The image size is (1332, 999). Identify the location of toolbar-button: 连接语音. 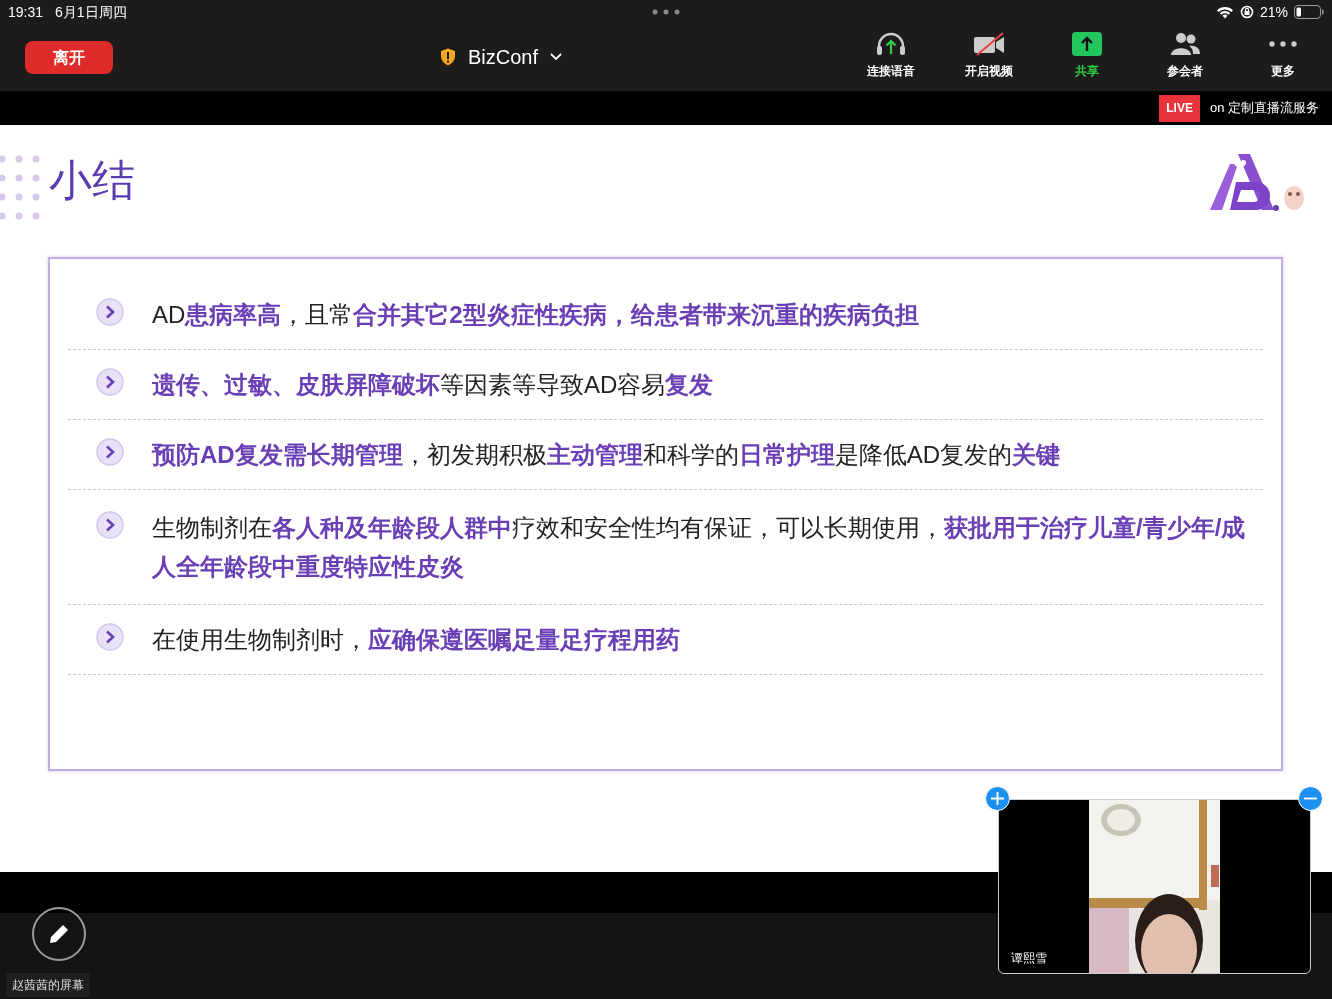
(891, 57).